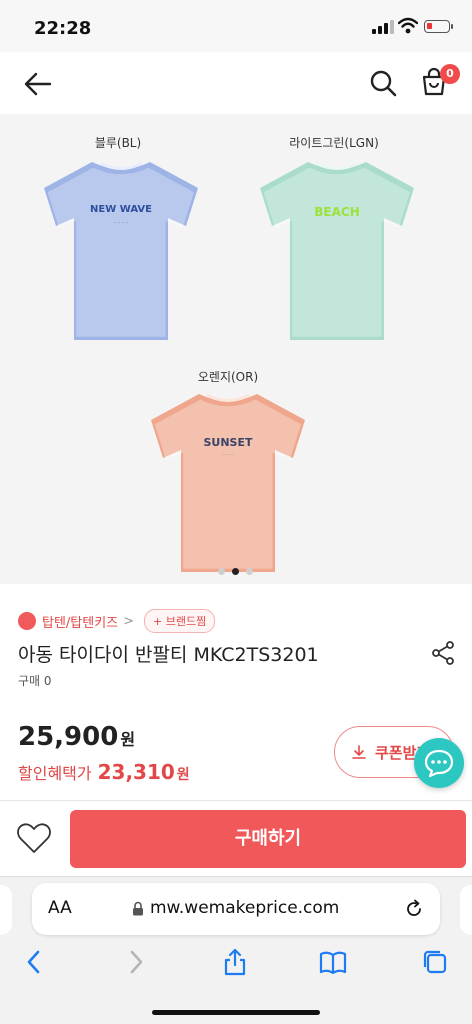 The image size is (472, 1024). I want to click on product-title: 아동 타이다이 반팔티 MKC2TS3201, so click(168, 655).